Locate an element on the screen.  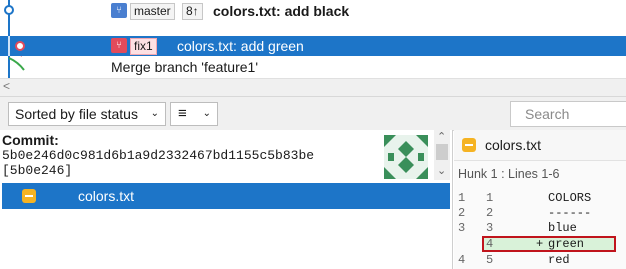
scroll-down-icon: ⌄ is located at coordinates (441, 170).